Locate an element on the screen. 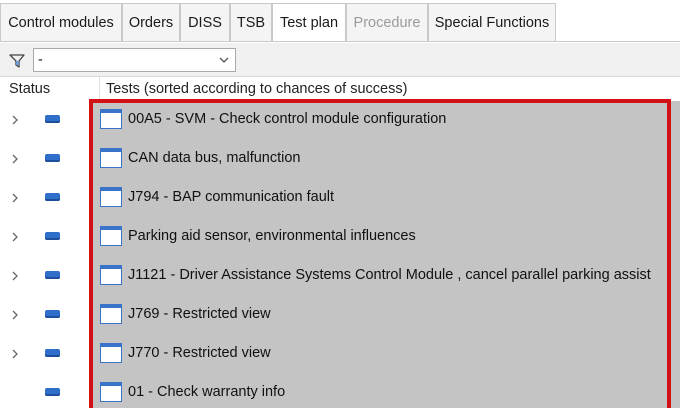  test-label: 01 - Check warranty info is located at coordinates (206, 392).